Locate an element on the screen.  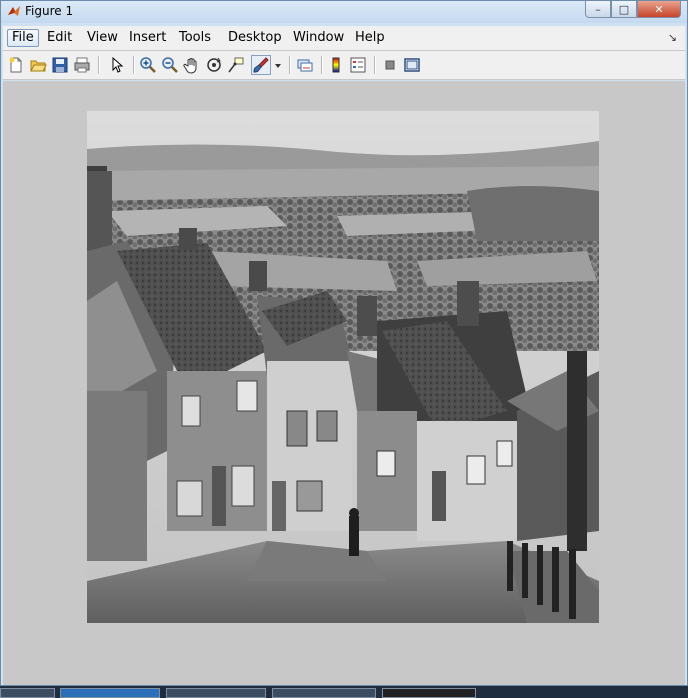
edit-plot-arrow-icon is located at coordinates (117, 65).